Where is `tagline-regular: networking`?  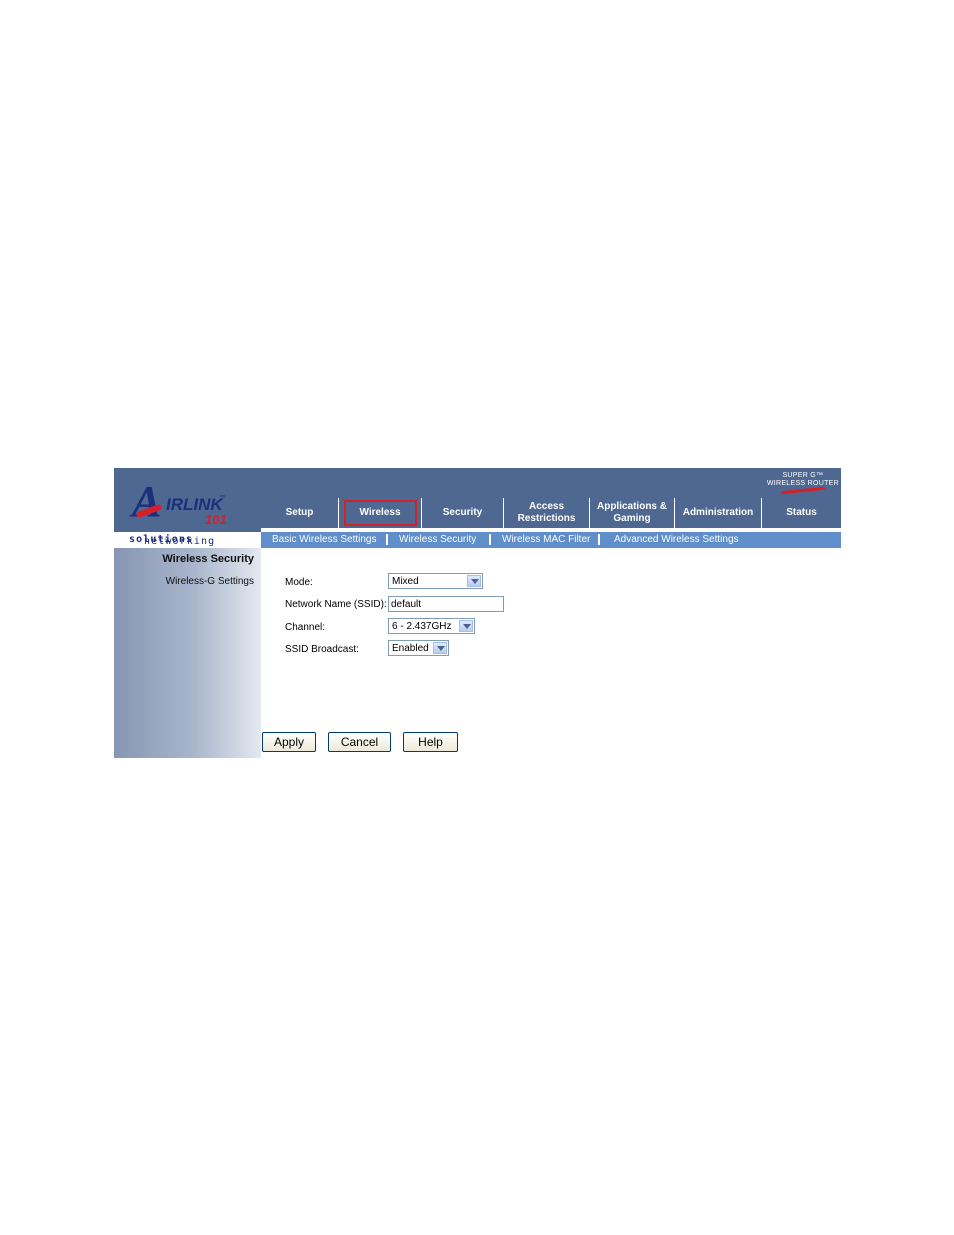 tagline-regular: networking is located at coordinates (180, 541).